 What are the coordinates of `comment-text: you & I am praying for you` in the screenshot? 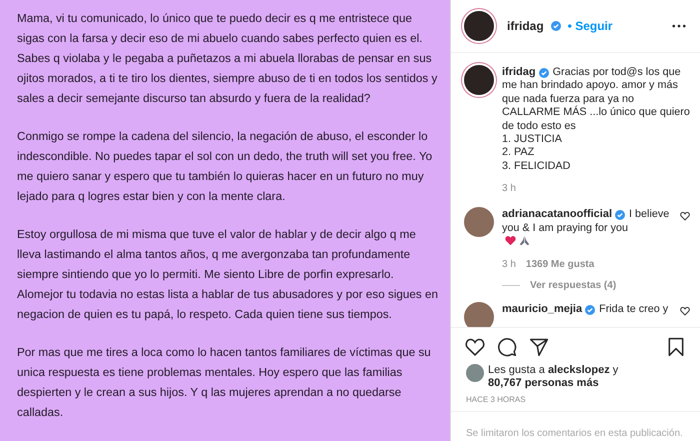 It's located at (566, 229).